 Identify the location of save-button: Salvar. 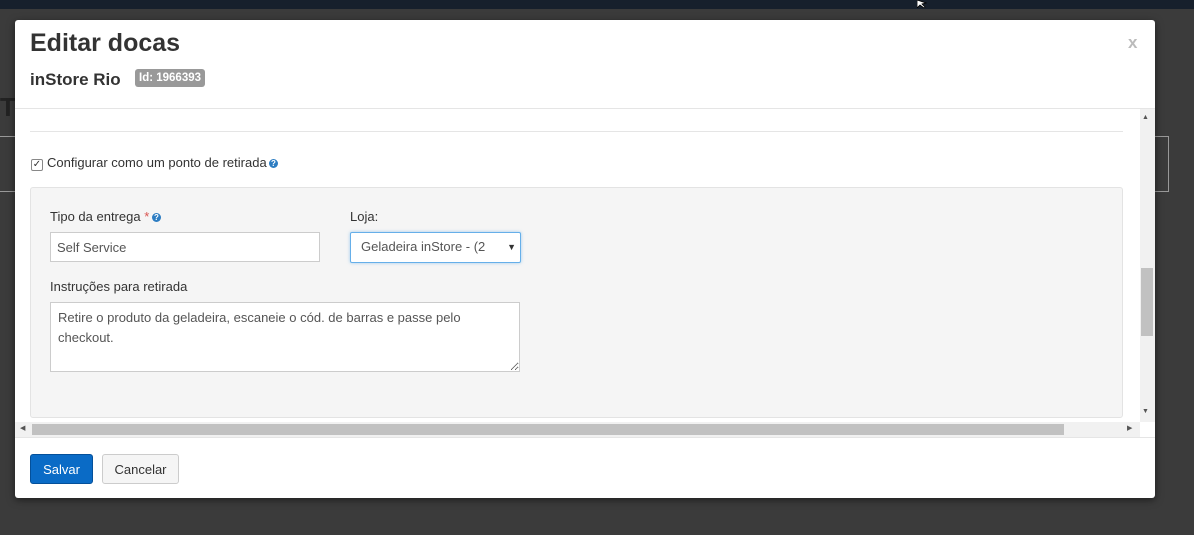
(61, 469).